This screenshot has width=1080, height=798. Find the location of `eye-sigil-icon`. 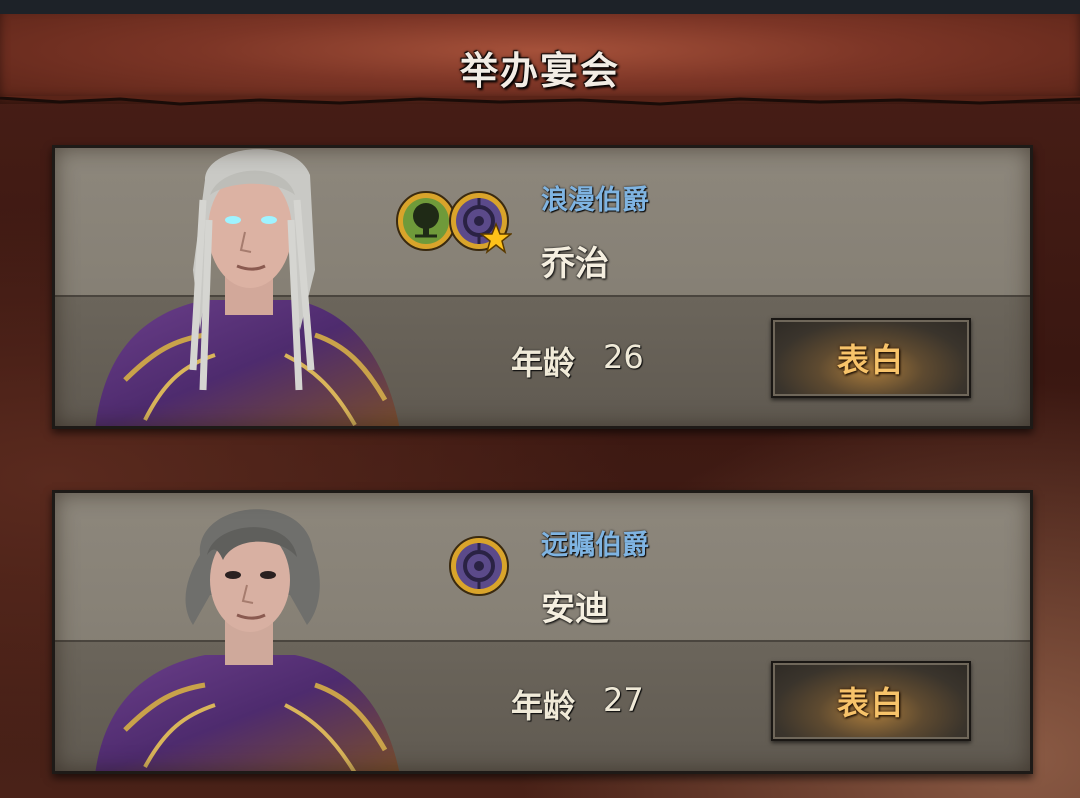

eye-sigil-icon is located at coordinates (479, 566).